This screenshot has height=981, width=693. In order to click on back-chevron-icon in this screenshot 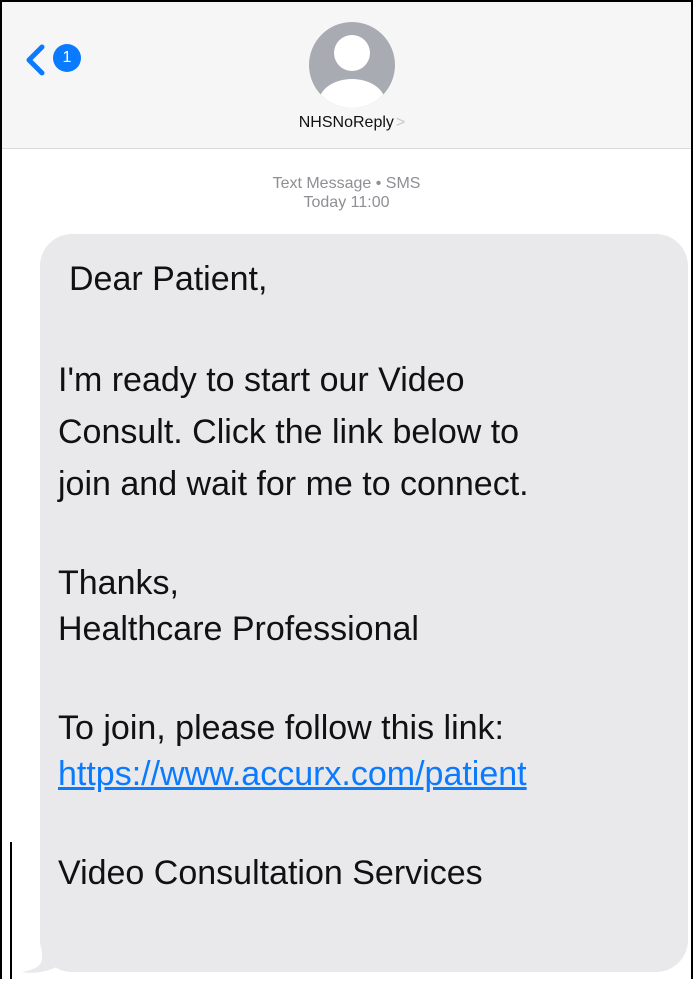, I will do `click(35, 60)`.